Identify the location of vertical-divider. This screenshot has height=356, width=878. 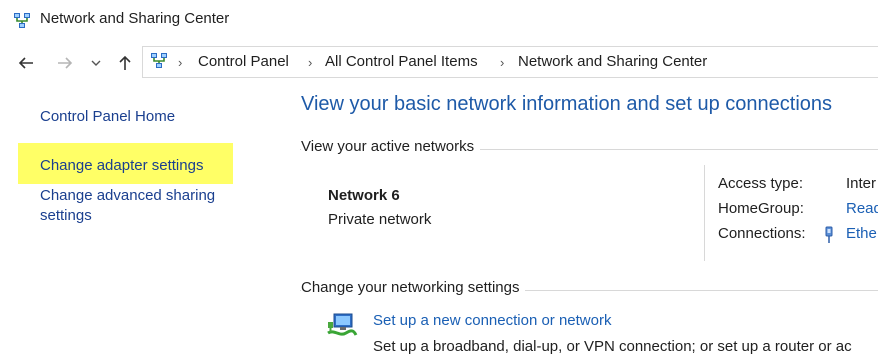
(704, 213).